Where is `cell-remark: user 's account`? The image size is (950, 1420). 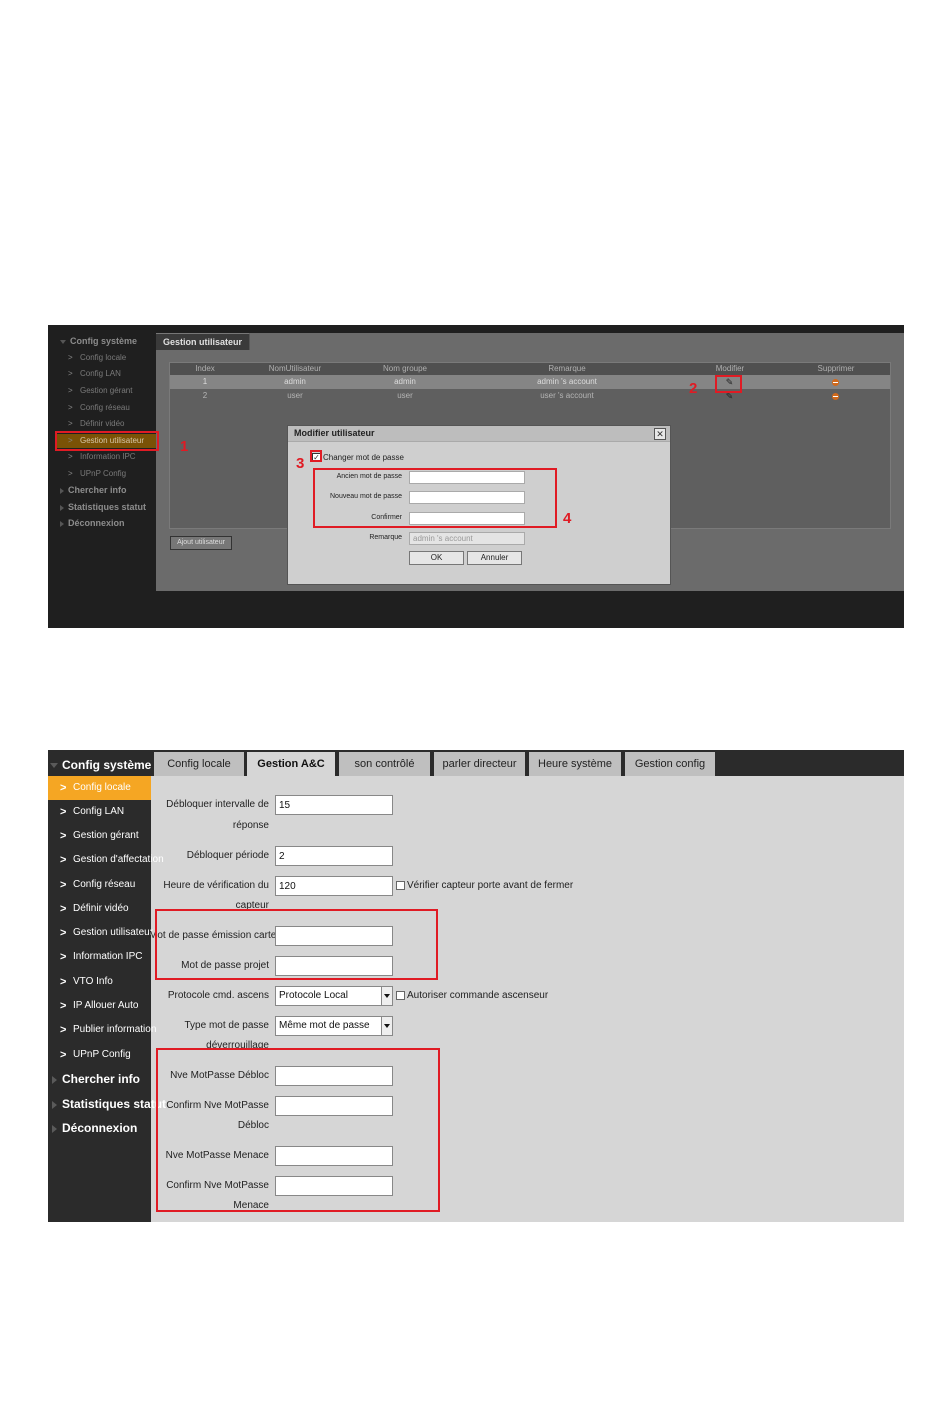
cell-remark: user 's account is located at coordinates (567, 395).